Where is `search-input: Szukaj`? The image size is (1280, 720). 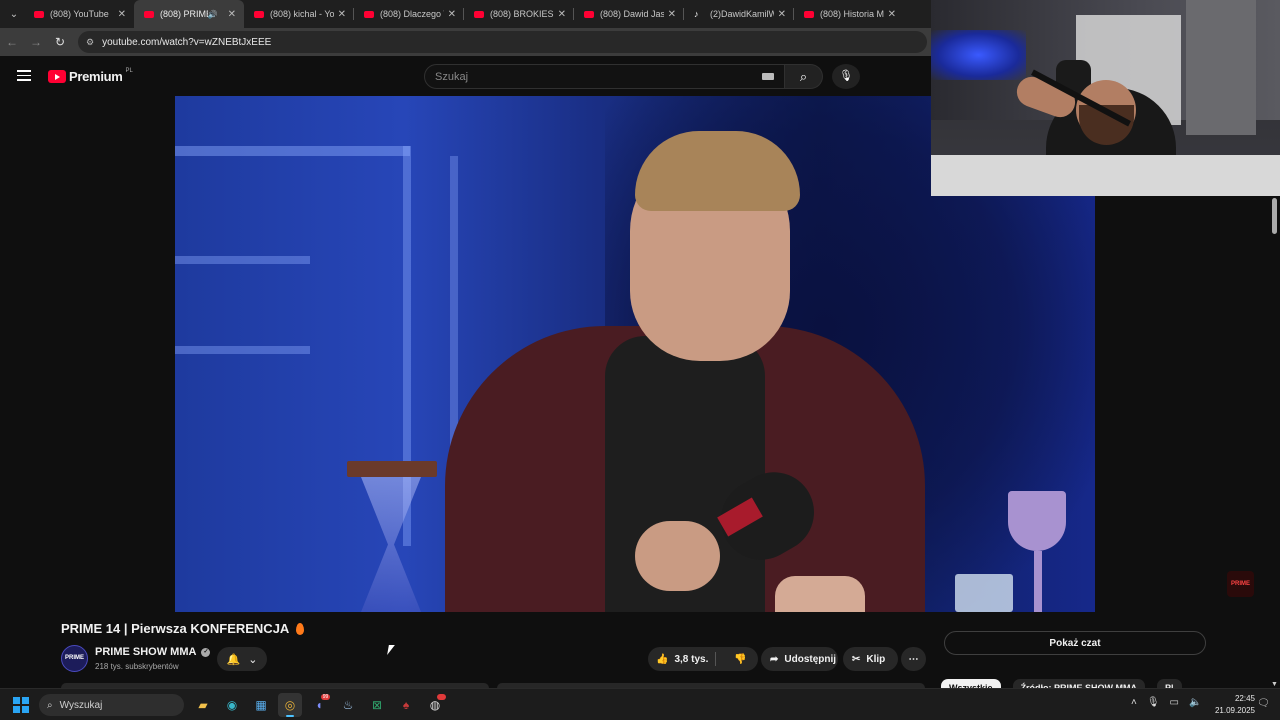
search-input: Szukaj is located at coordinates (604, 76).